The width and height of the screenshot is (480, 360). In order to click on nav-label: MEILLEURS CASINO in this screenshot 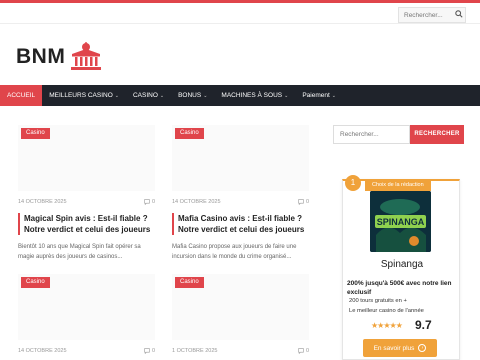, I will do `click(81, 95)`.